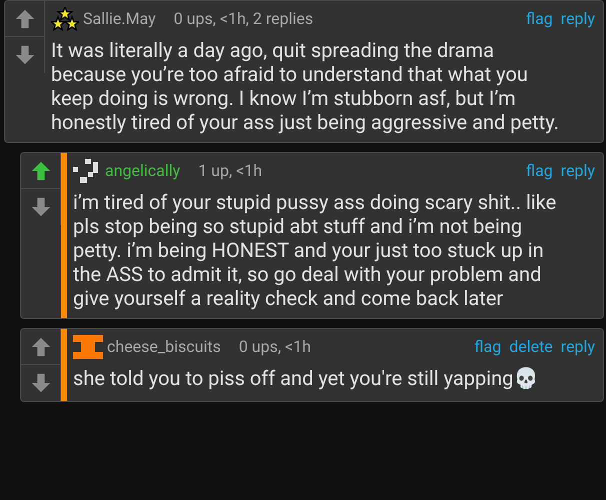 This screenshot has width=606, height=500. Describe the element at coordinates (274, 347) in the screenshot. I see `comment-meta: 0 ups, <1h` at that location.